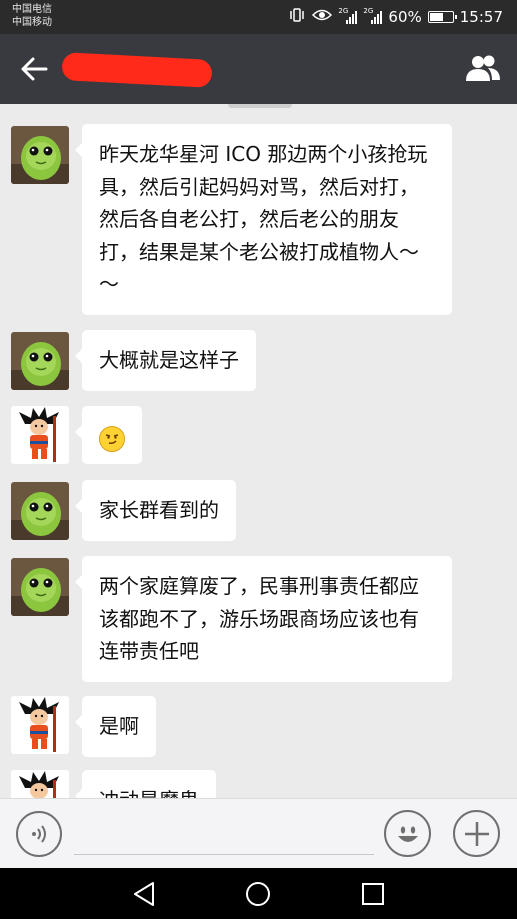 The height and width of the screenshot is (919, 517). I want to click on nav-home-button, so click(258, 894).